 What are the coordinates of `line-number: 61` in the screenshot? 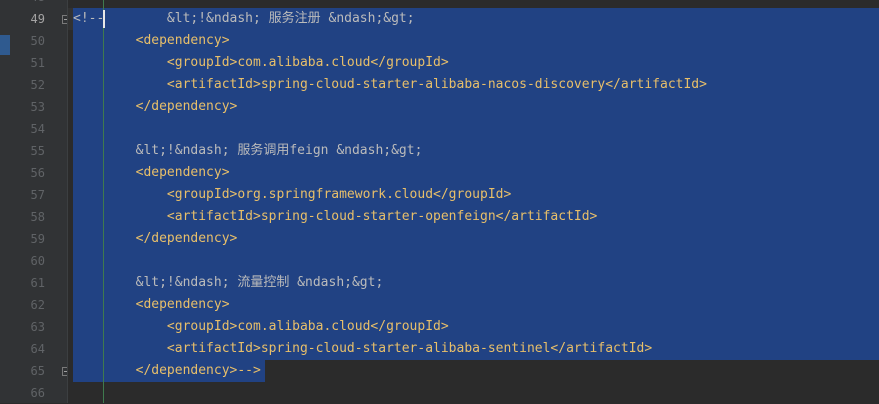 It's located at (37, 283).